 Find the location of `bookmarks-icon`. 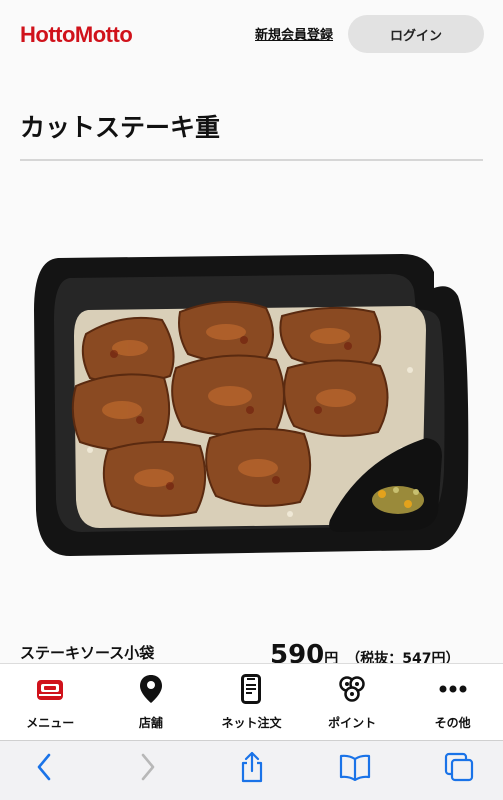

bookmarks-icon is located at coordinates (355, 767).